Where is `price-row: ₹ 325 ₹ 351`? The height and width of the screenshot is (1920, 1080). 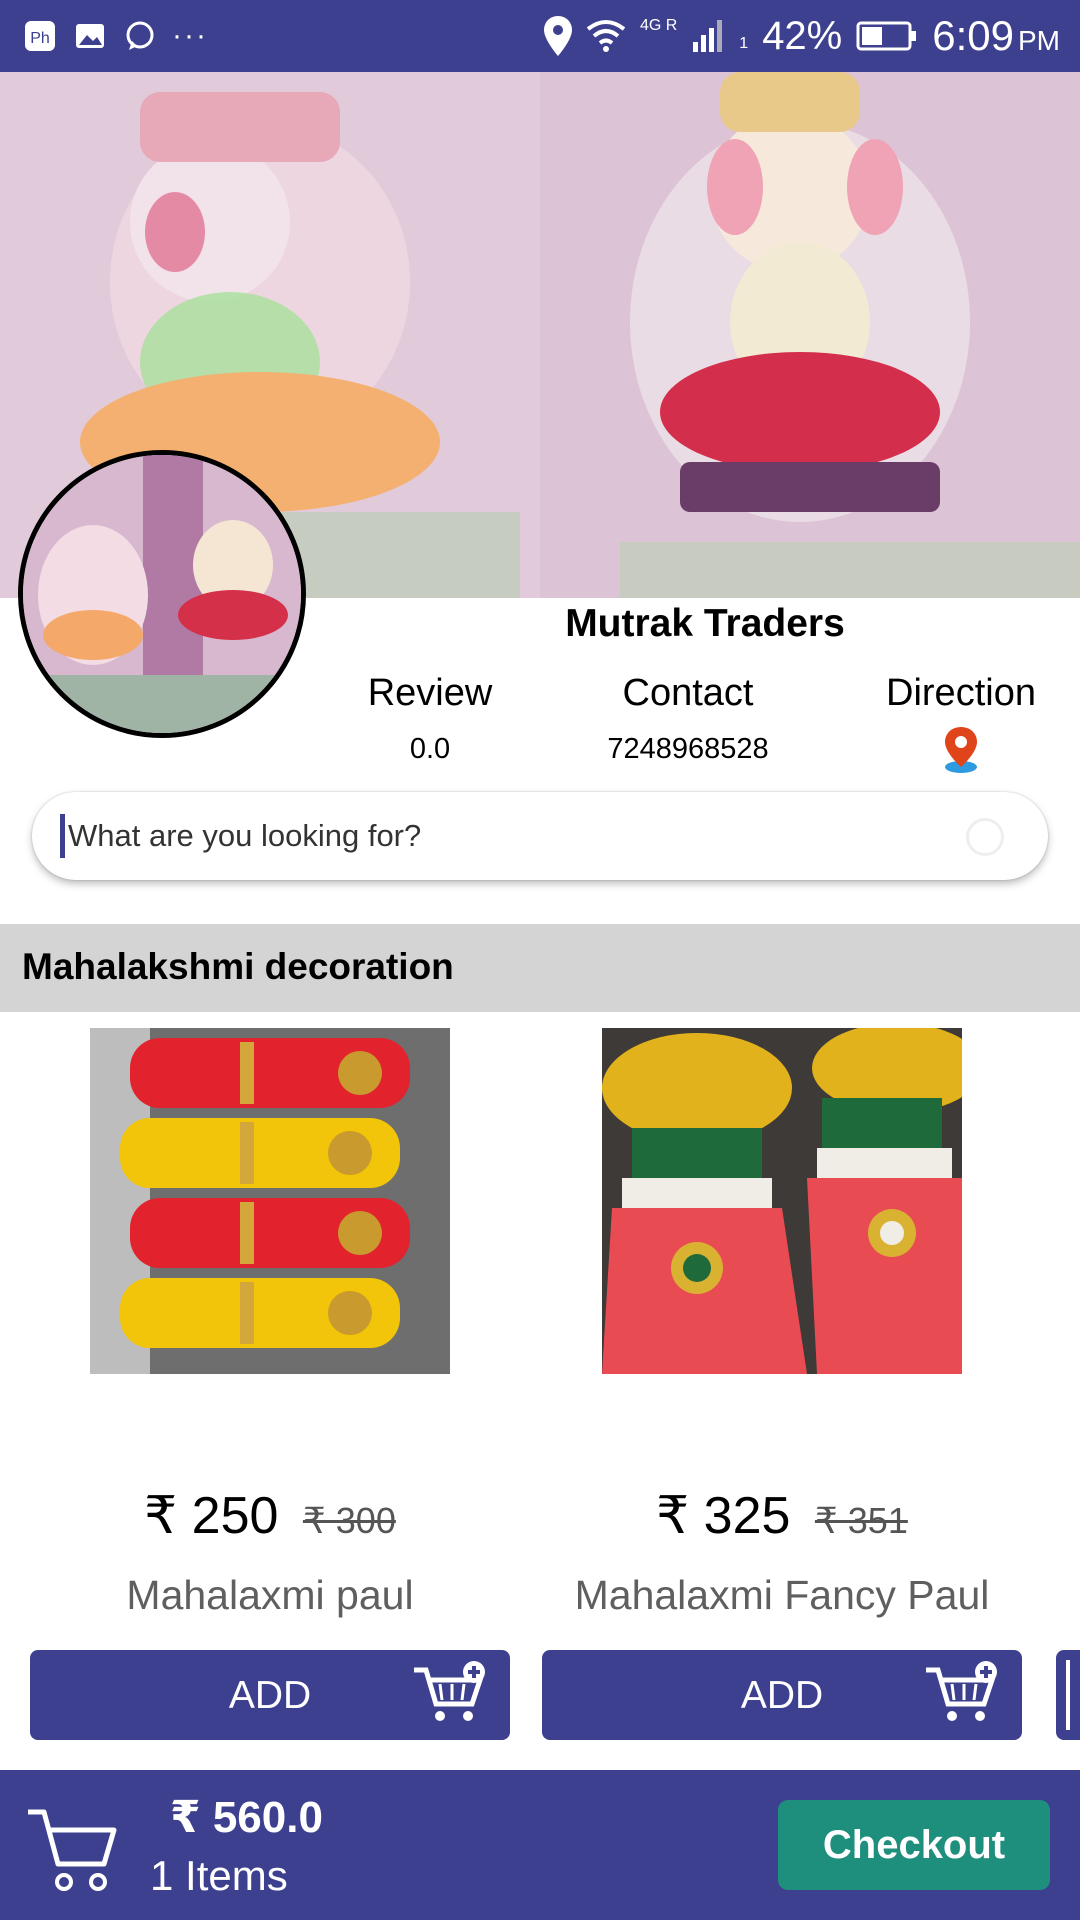 price-row: ₹ 325 ₹ 351 is located at coordinates (782, 1516).